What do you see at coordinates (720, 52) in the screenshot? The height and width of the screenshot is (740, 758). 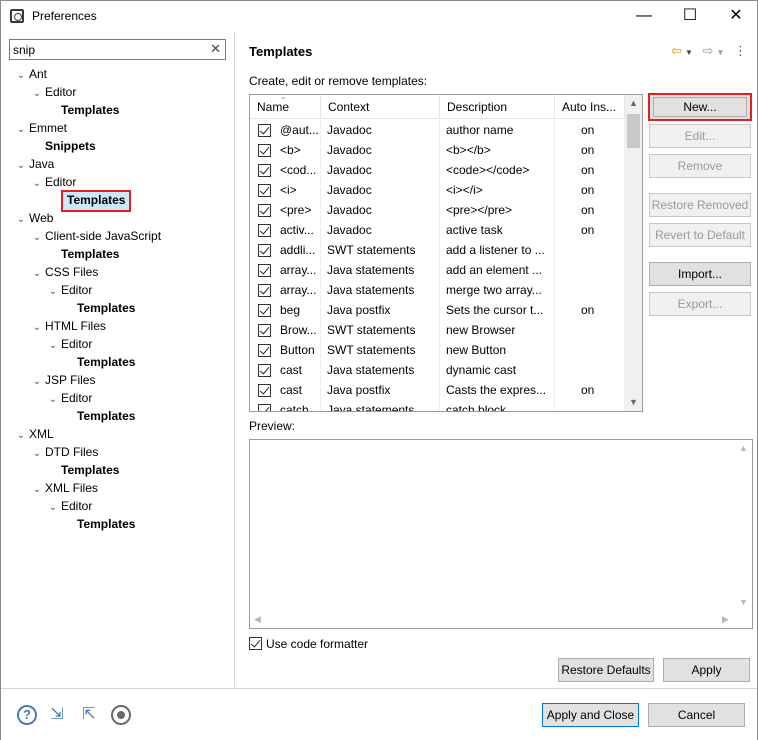 I see `forward-menu-chevron-icon: ▼` at bounding box center [720, 52].